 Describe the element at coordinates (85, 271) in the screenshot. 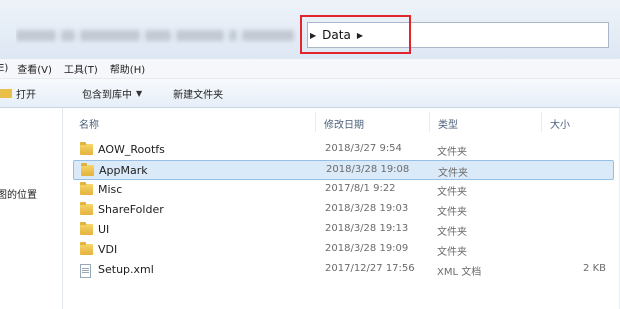

I see `xml-document-icon` at that location.